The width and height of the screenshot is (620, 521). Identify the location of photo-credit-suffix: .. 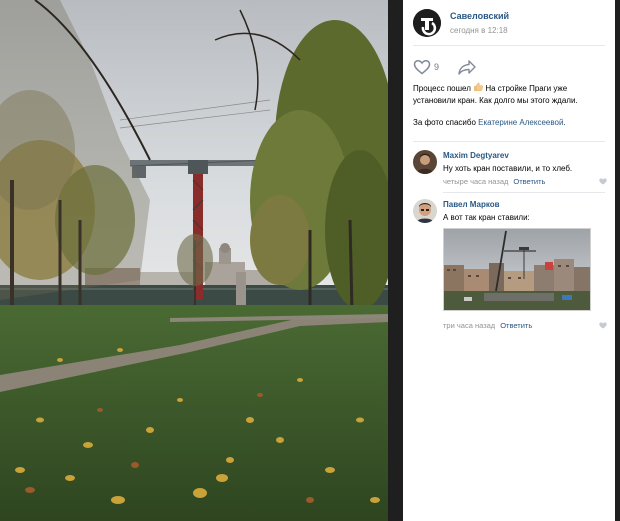
(564, 122).